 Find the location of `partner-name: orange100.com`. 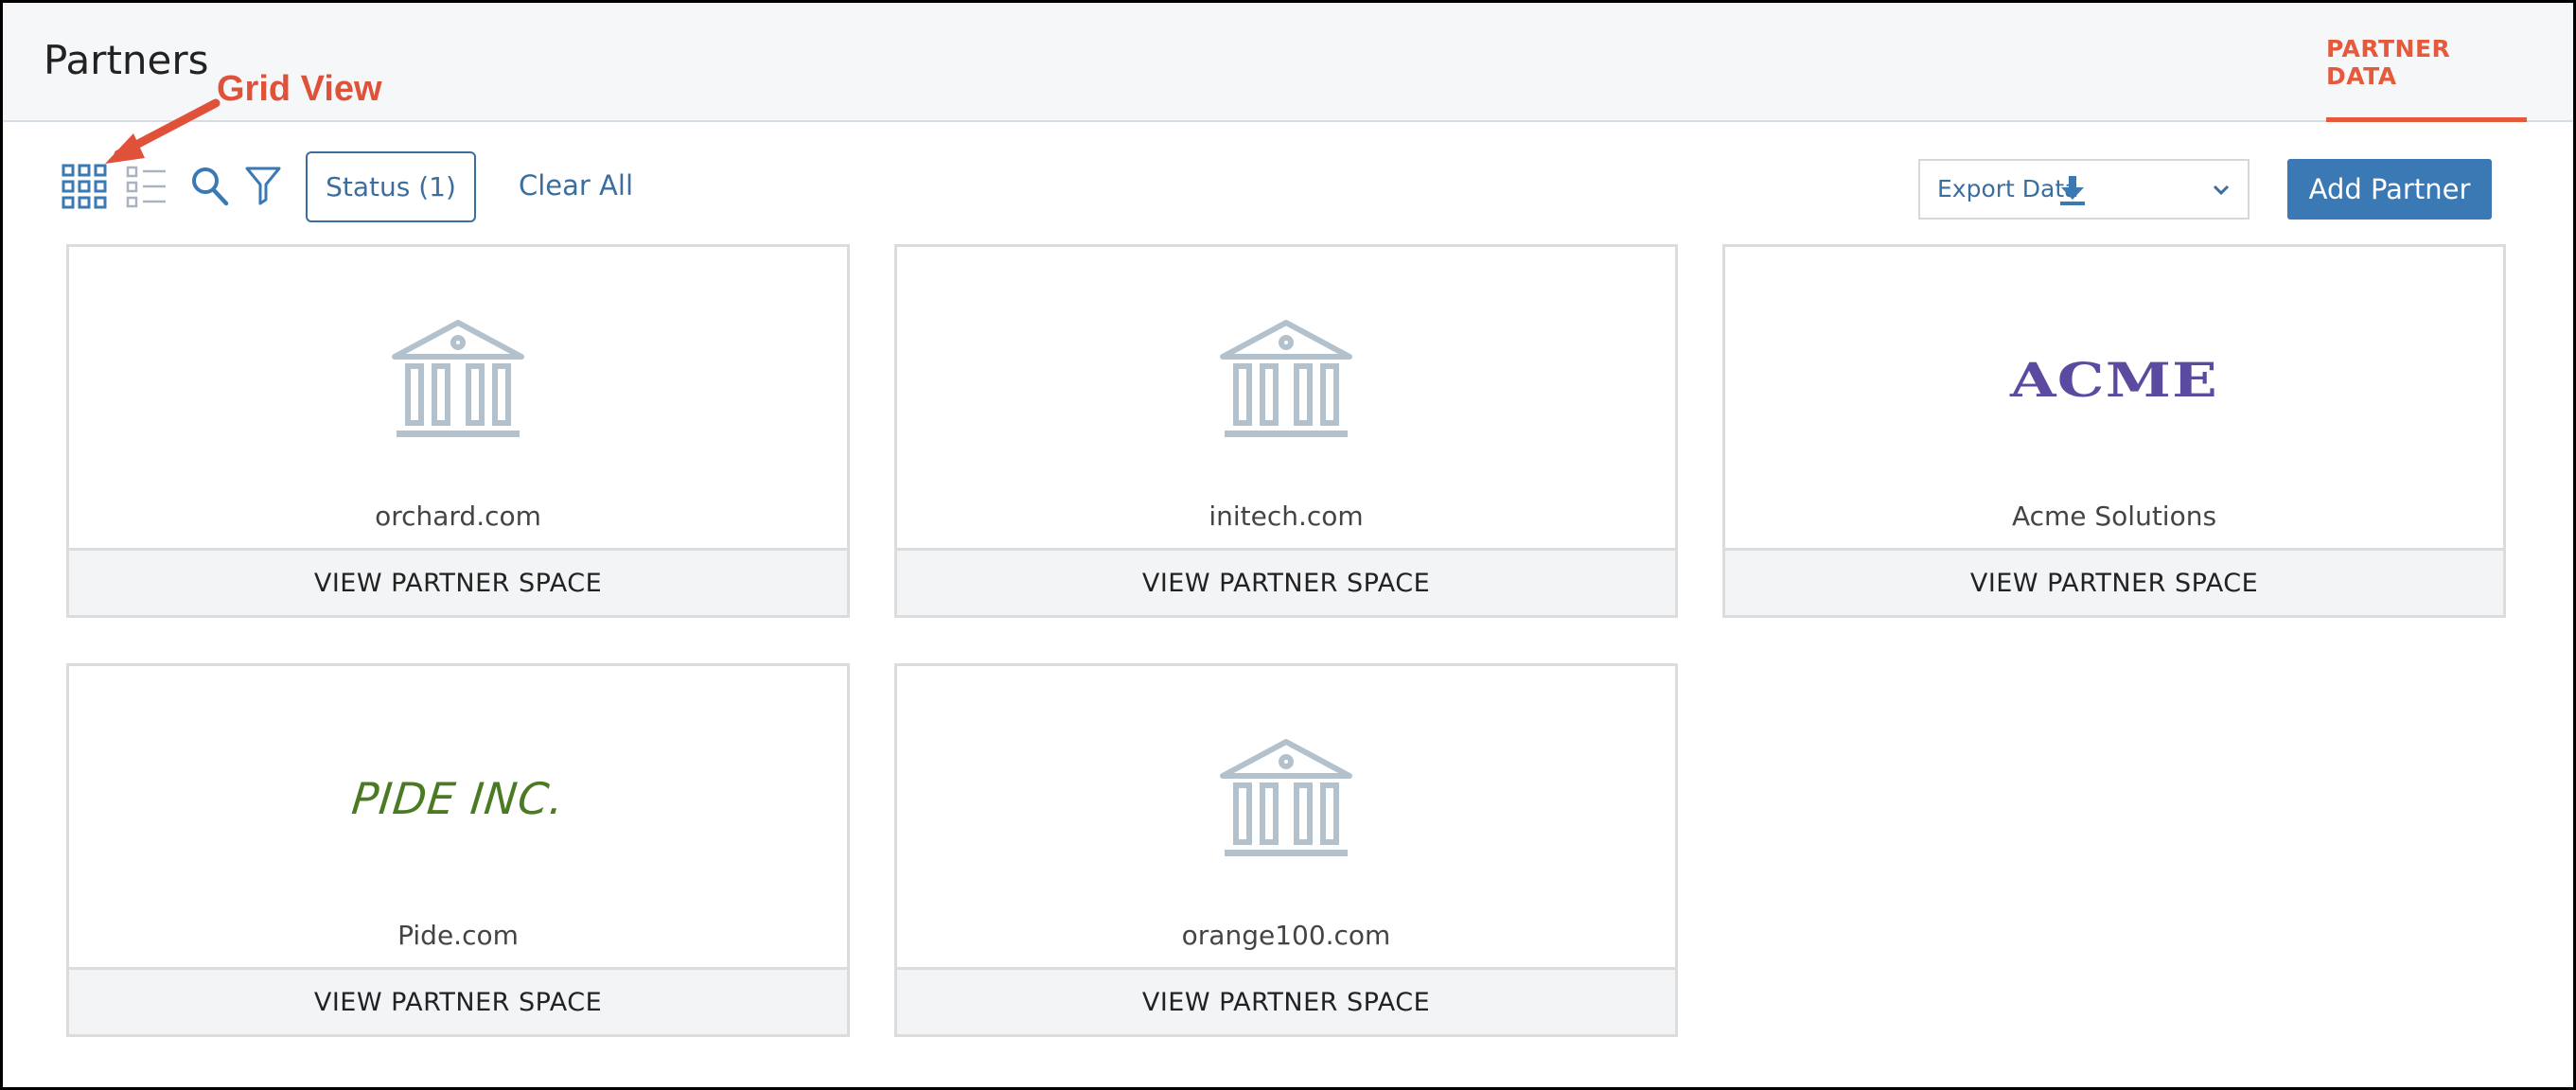

partner-name: orange100.com is located at coordinates (1286, 936).